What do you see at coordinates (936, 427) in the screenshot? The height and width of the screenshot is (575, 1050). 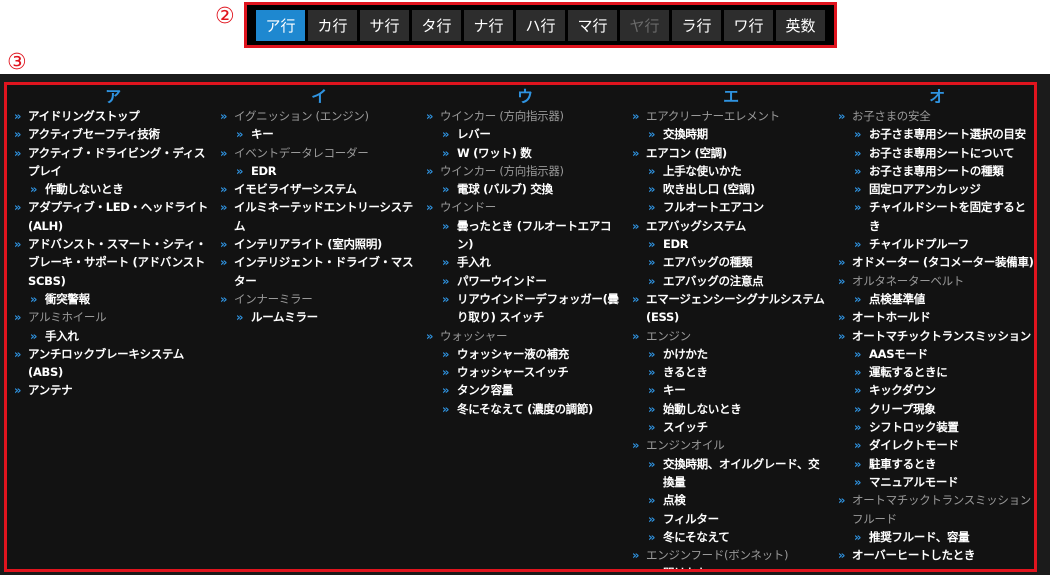 I see `index-link: » シフトロック装置` at bounding box center [936, 427].